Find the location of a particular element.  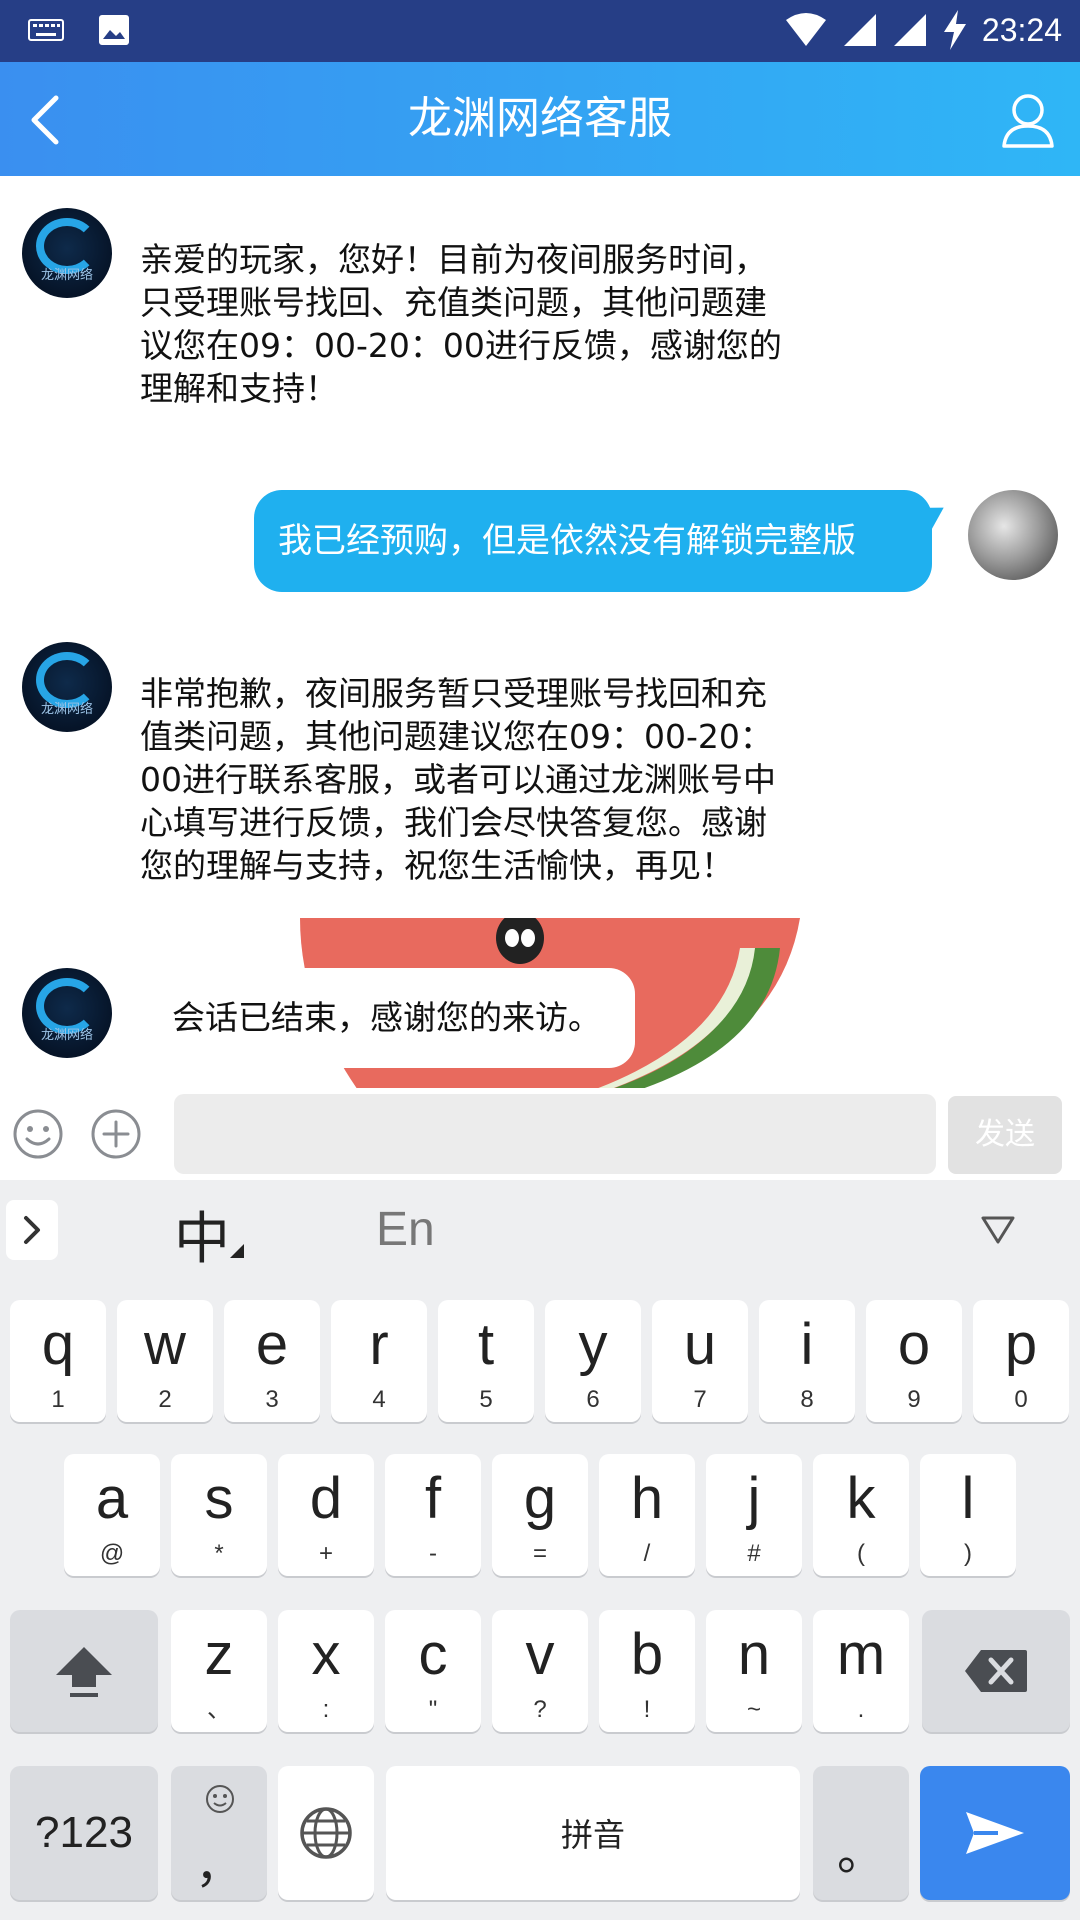

key-l: l) is located at coordinates (968, 1515).